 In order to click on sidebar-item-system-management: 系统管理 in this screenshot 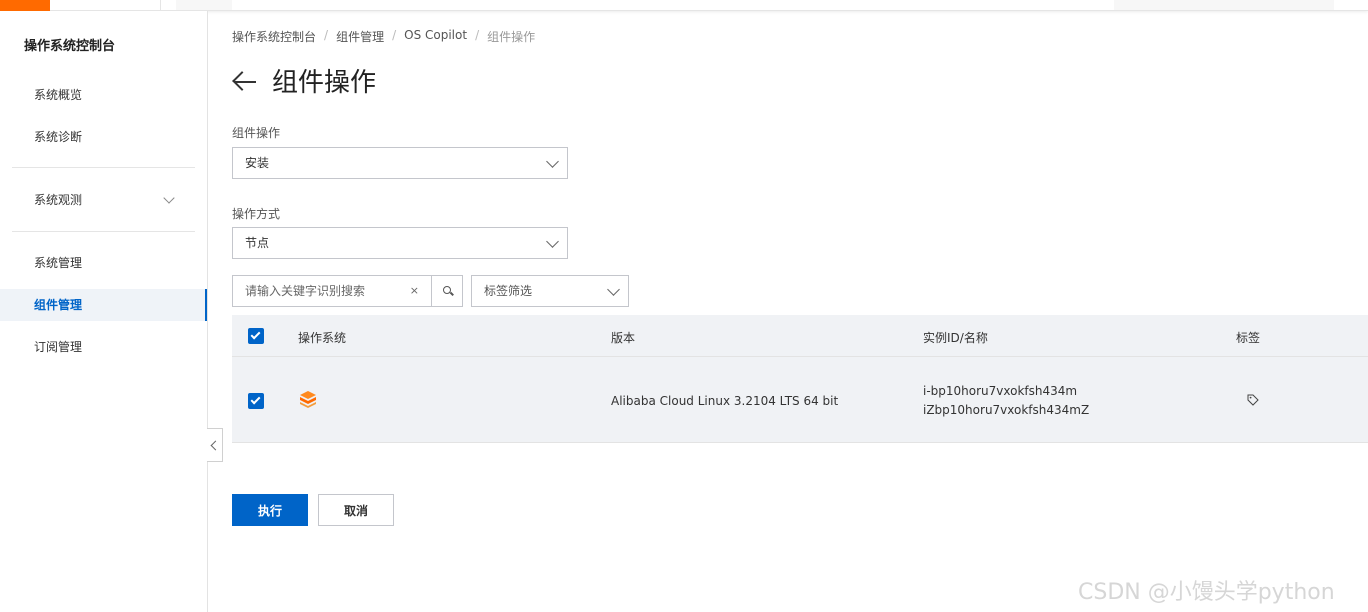, I will do `click(103, 263)`.